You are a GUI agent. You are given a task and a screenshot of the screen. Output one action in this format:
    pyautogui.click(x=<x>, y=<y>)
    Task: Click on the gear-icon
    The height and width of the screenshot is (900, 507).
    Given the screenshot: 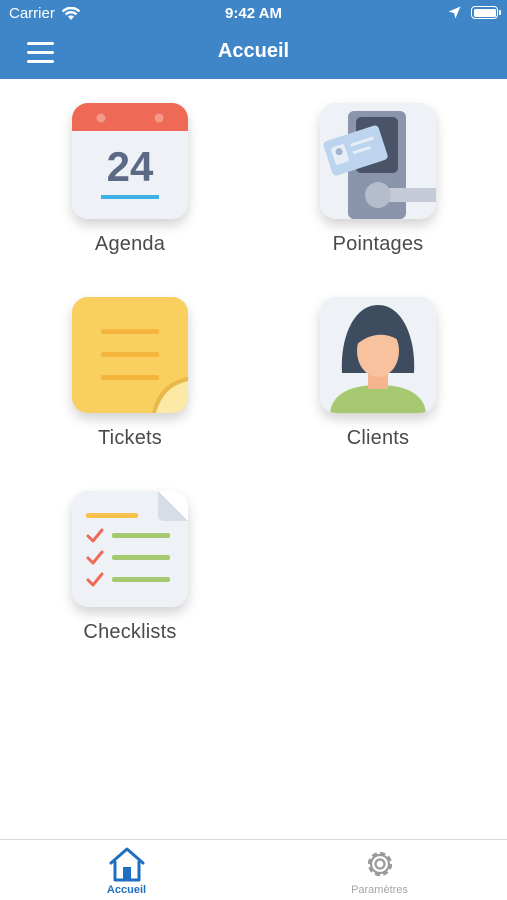 What is the action you would take?
    pyautogui.click(x=379, y=864)
    